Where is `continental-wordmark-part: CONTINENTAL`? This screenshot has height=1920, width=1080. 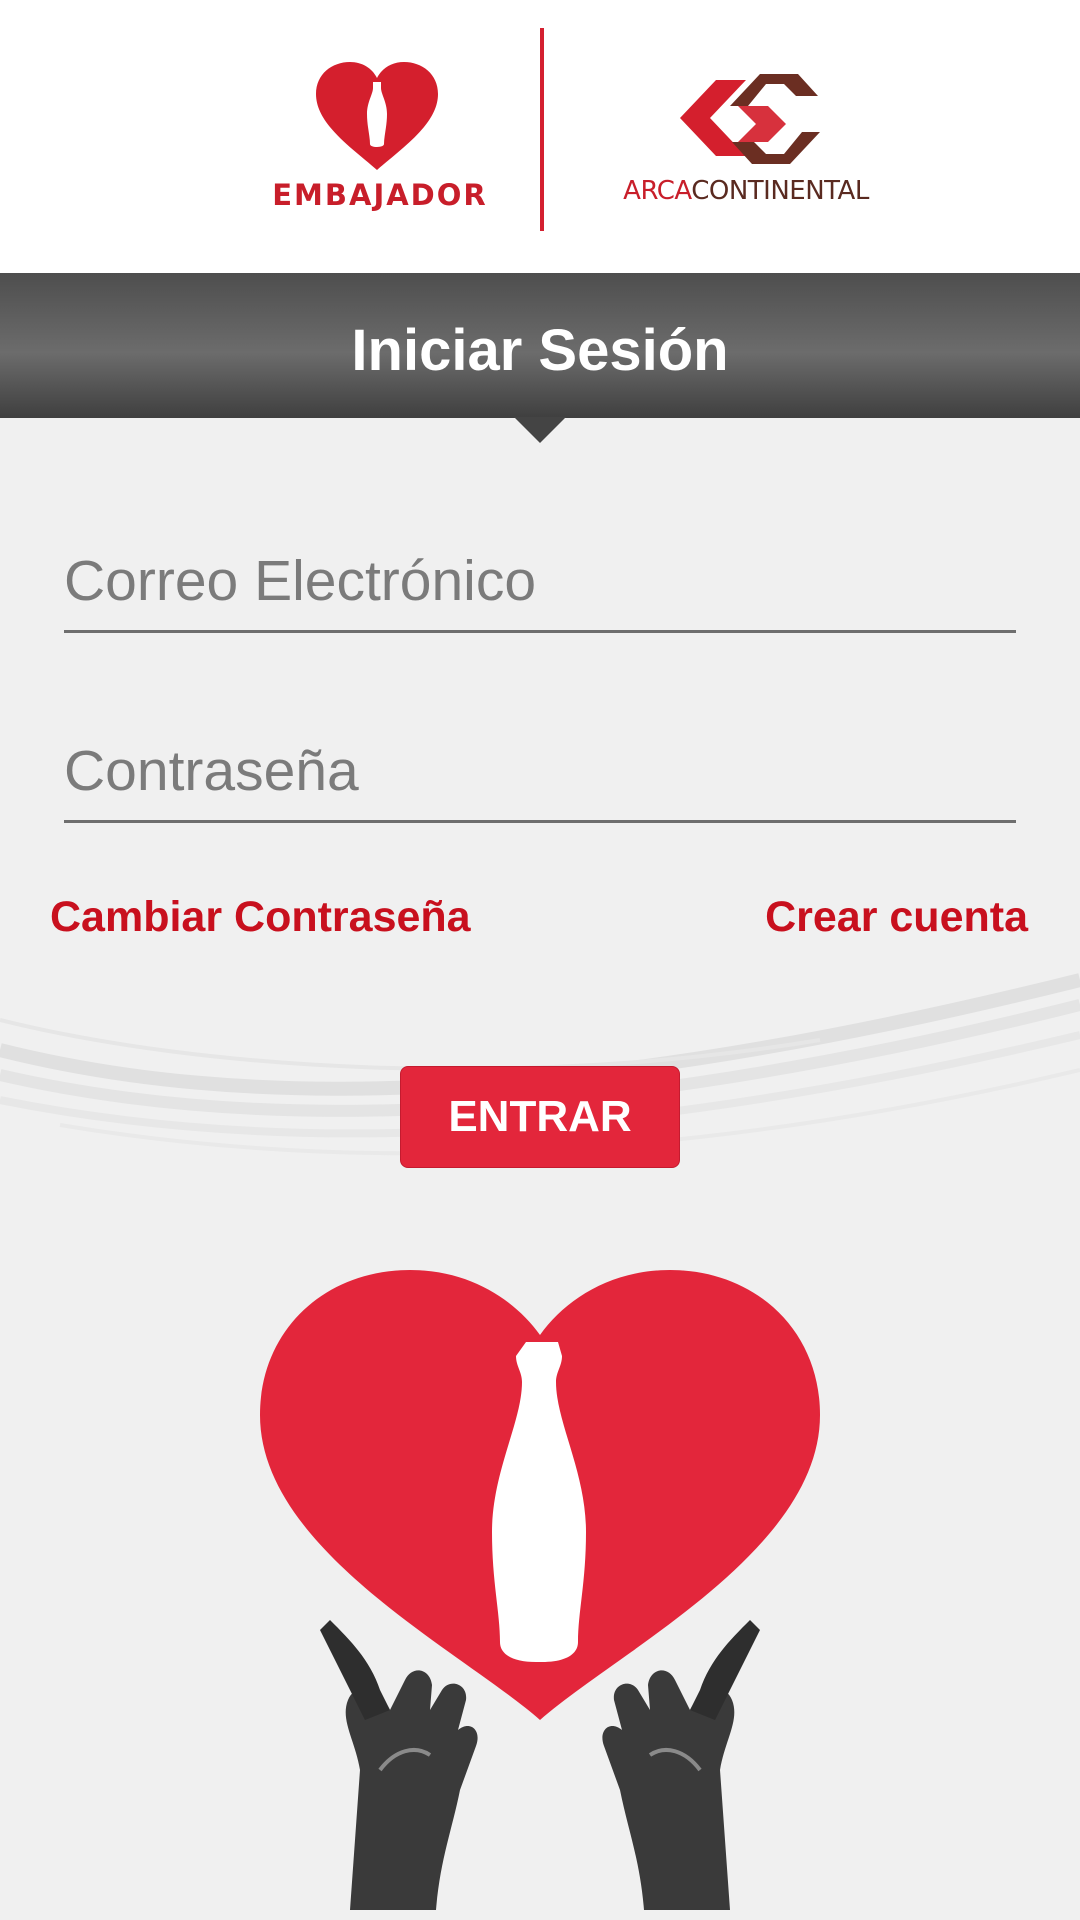
continental-wordmark-part: CONTINENTAL is located at coordinates (780, 191).